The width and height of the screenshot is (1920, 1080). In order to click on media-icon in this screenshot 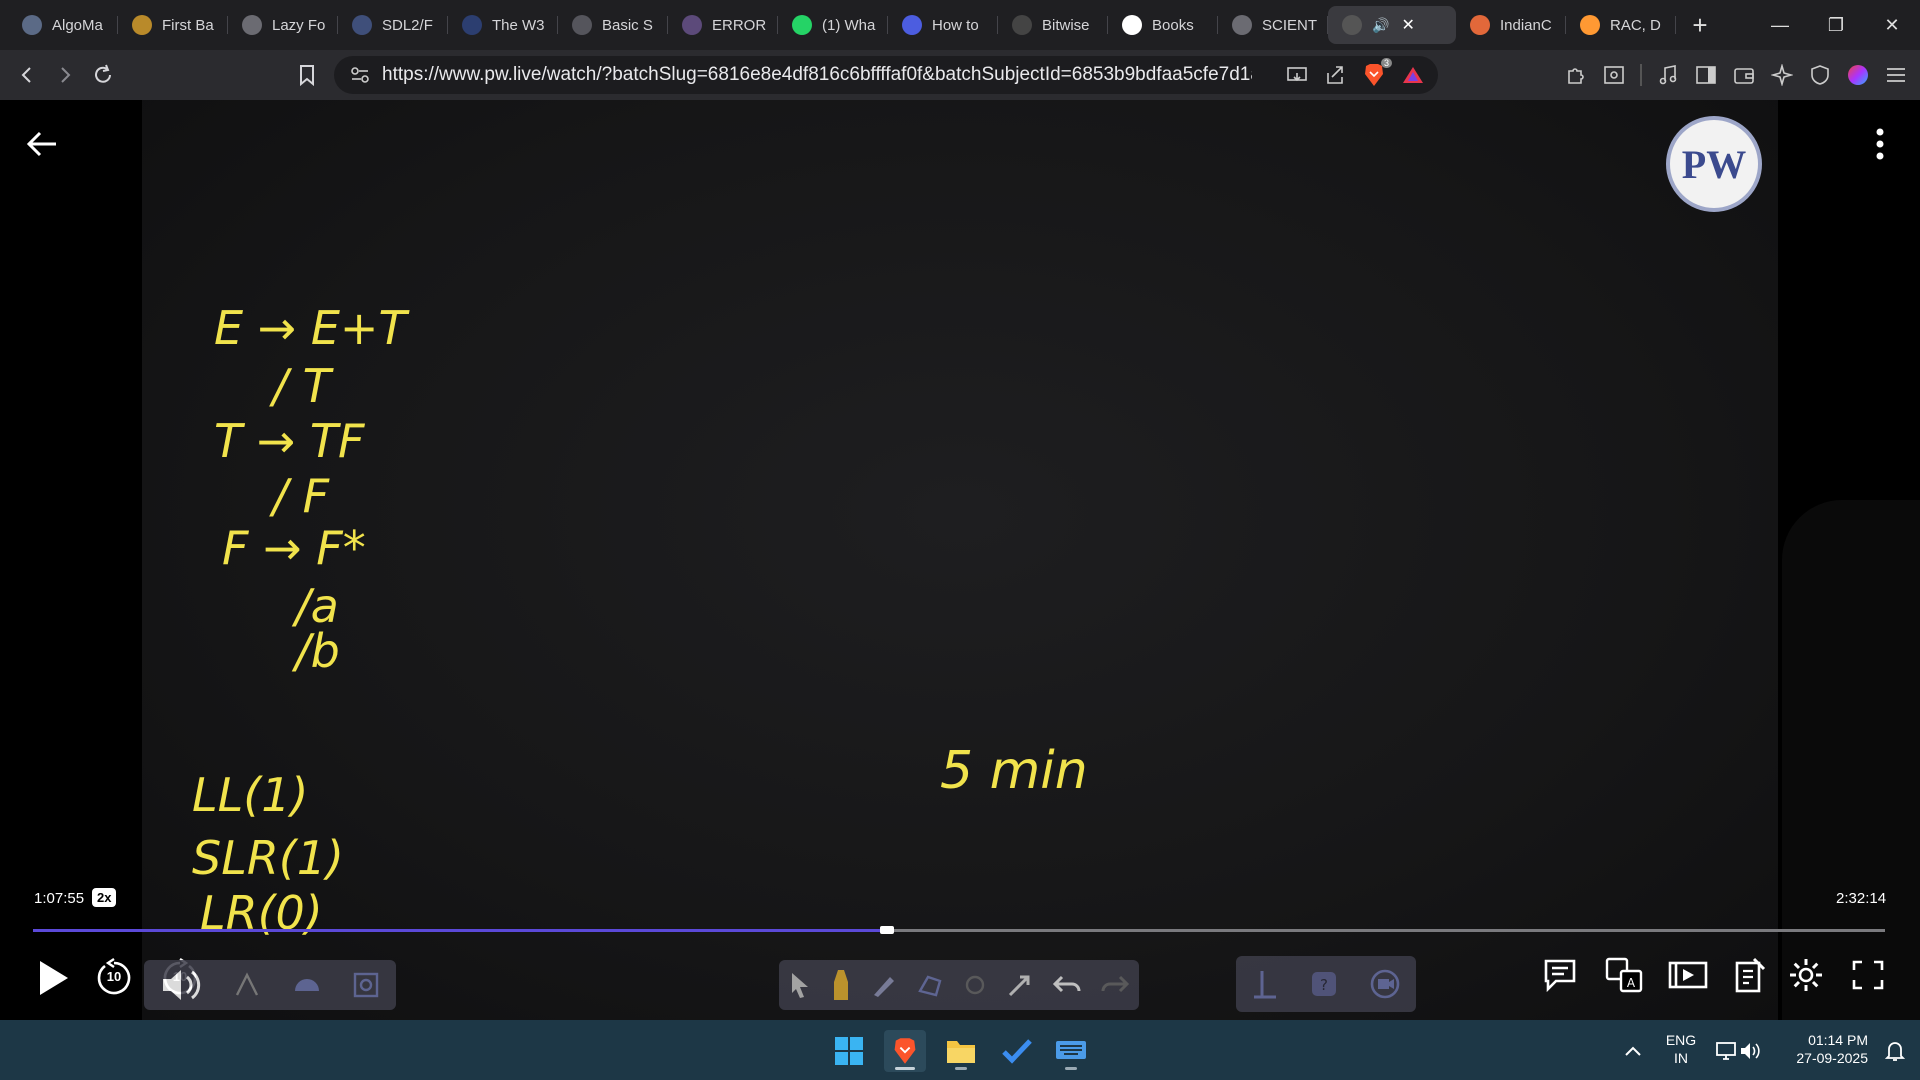, I will do `click(1668, 75)`.